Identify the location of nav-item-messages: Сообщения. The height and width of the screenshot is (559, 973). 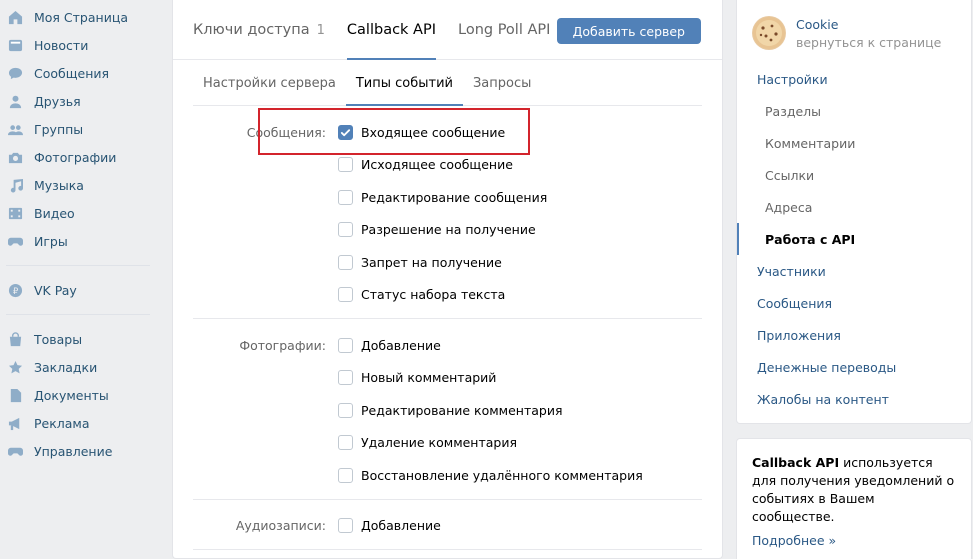
(80, 73).